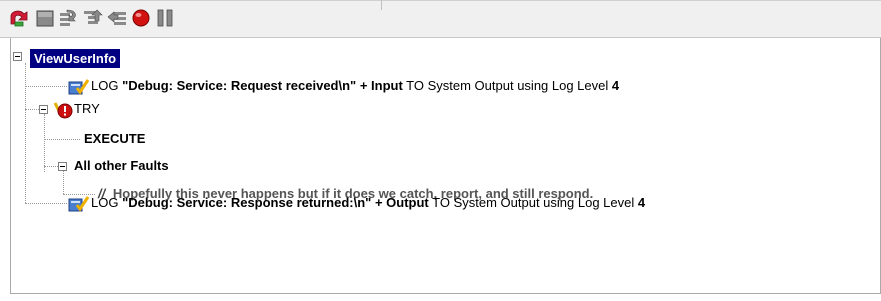  Describe the element at coordinates (62, 139) in the screenshot. I see `tree-branch-execute` at that location.